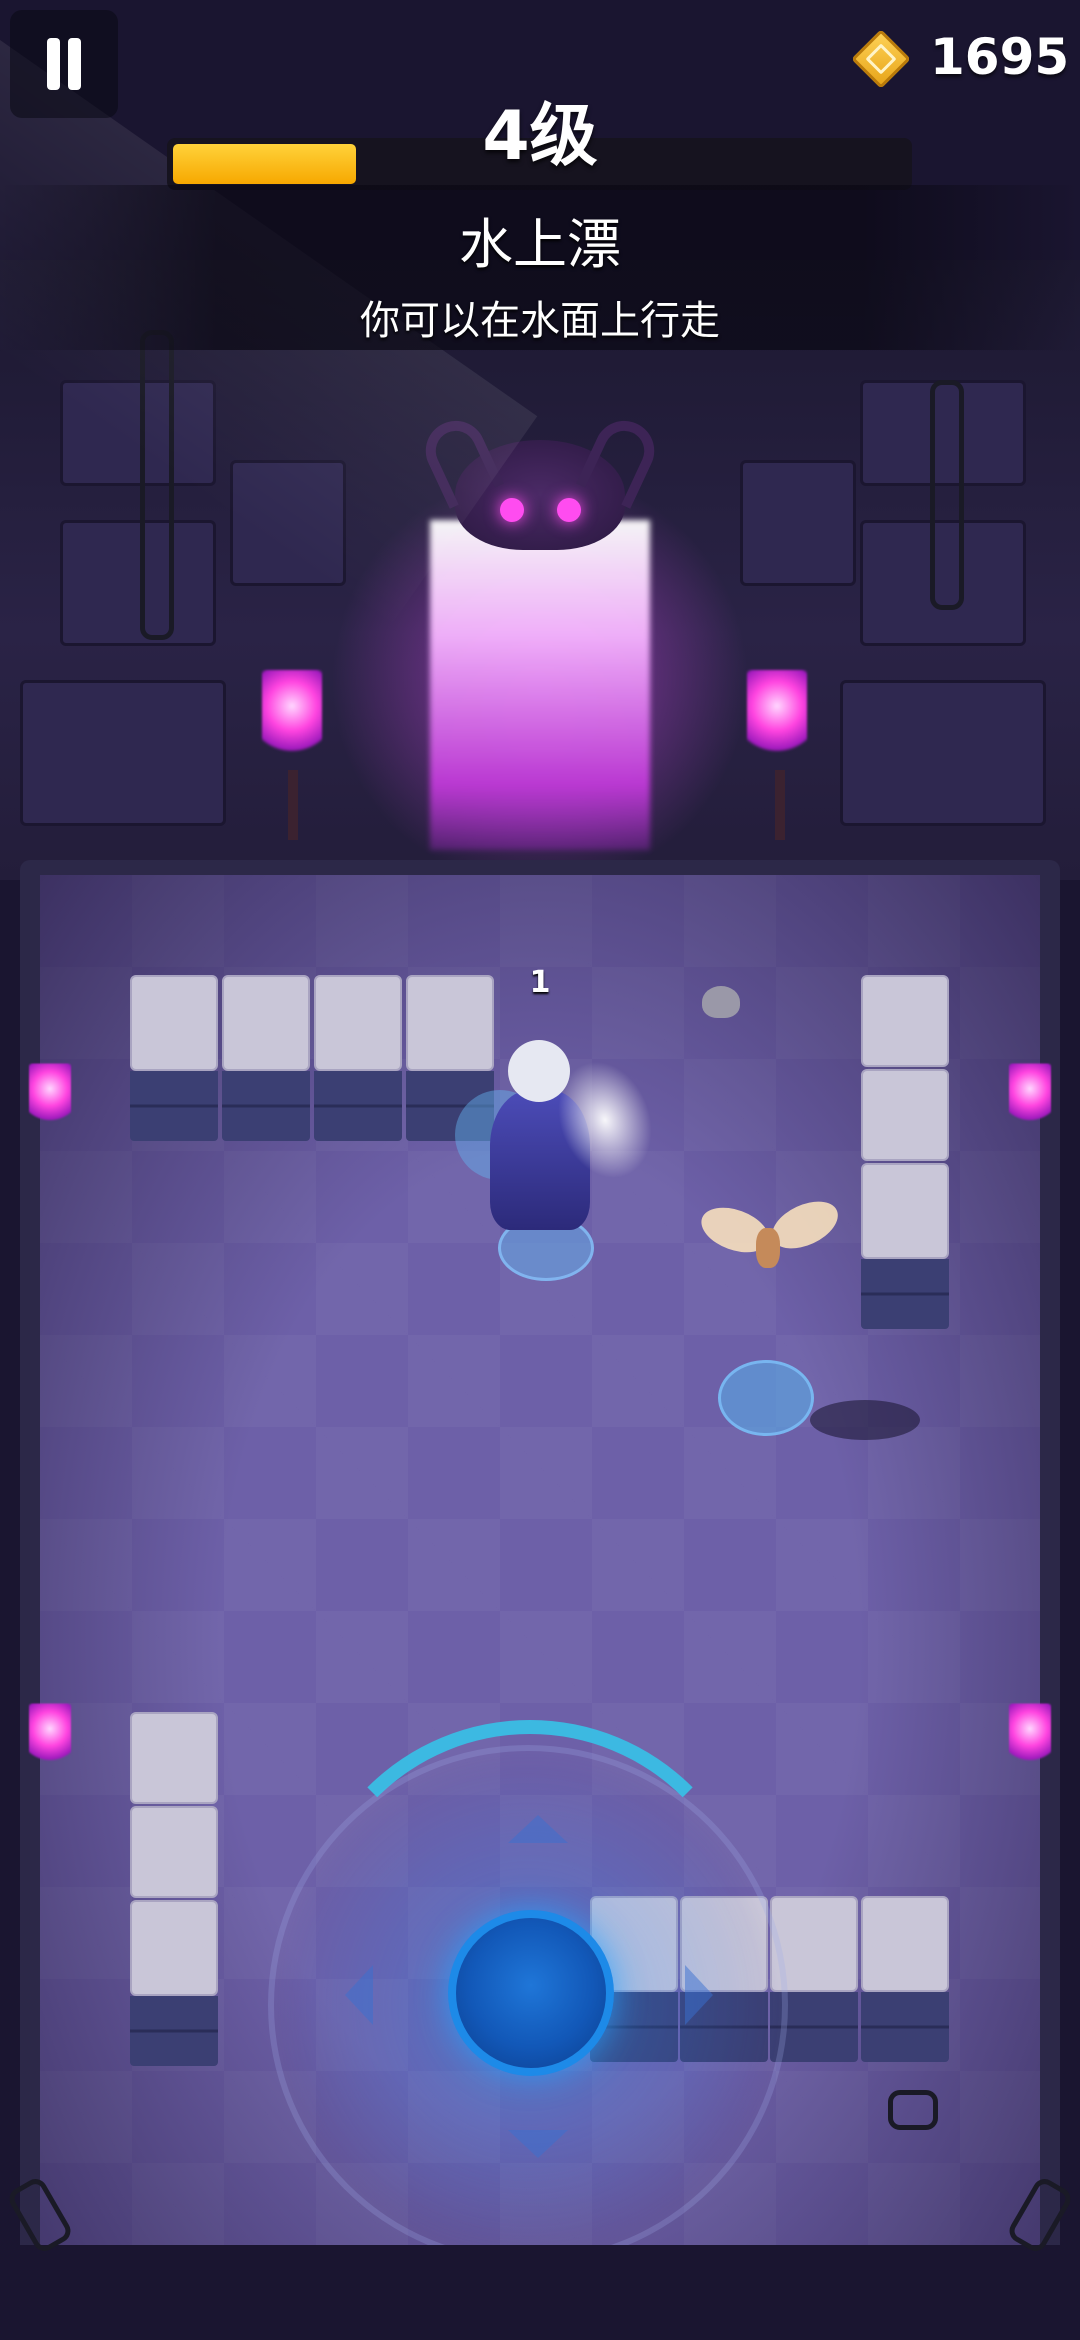  Describe the element at coordinates (540, 244) in the screenshot. I see `skill-name: 水上漂` at that location.